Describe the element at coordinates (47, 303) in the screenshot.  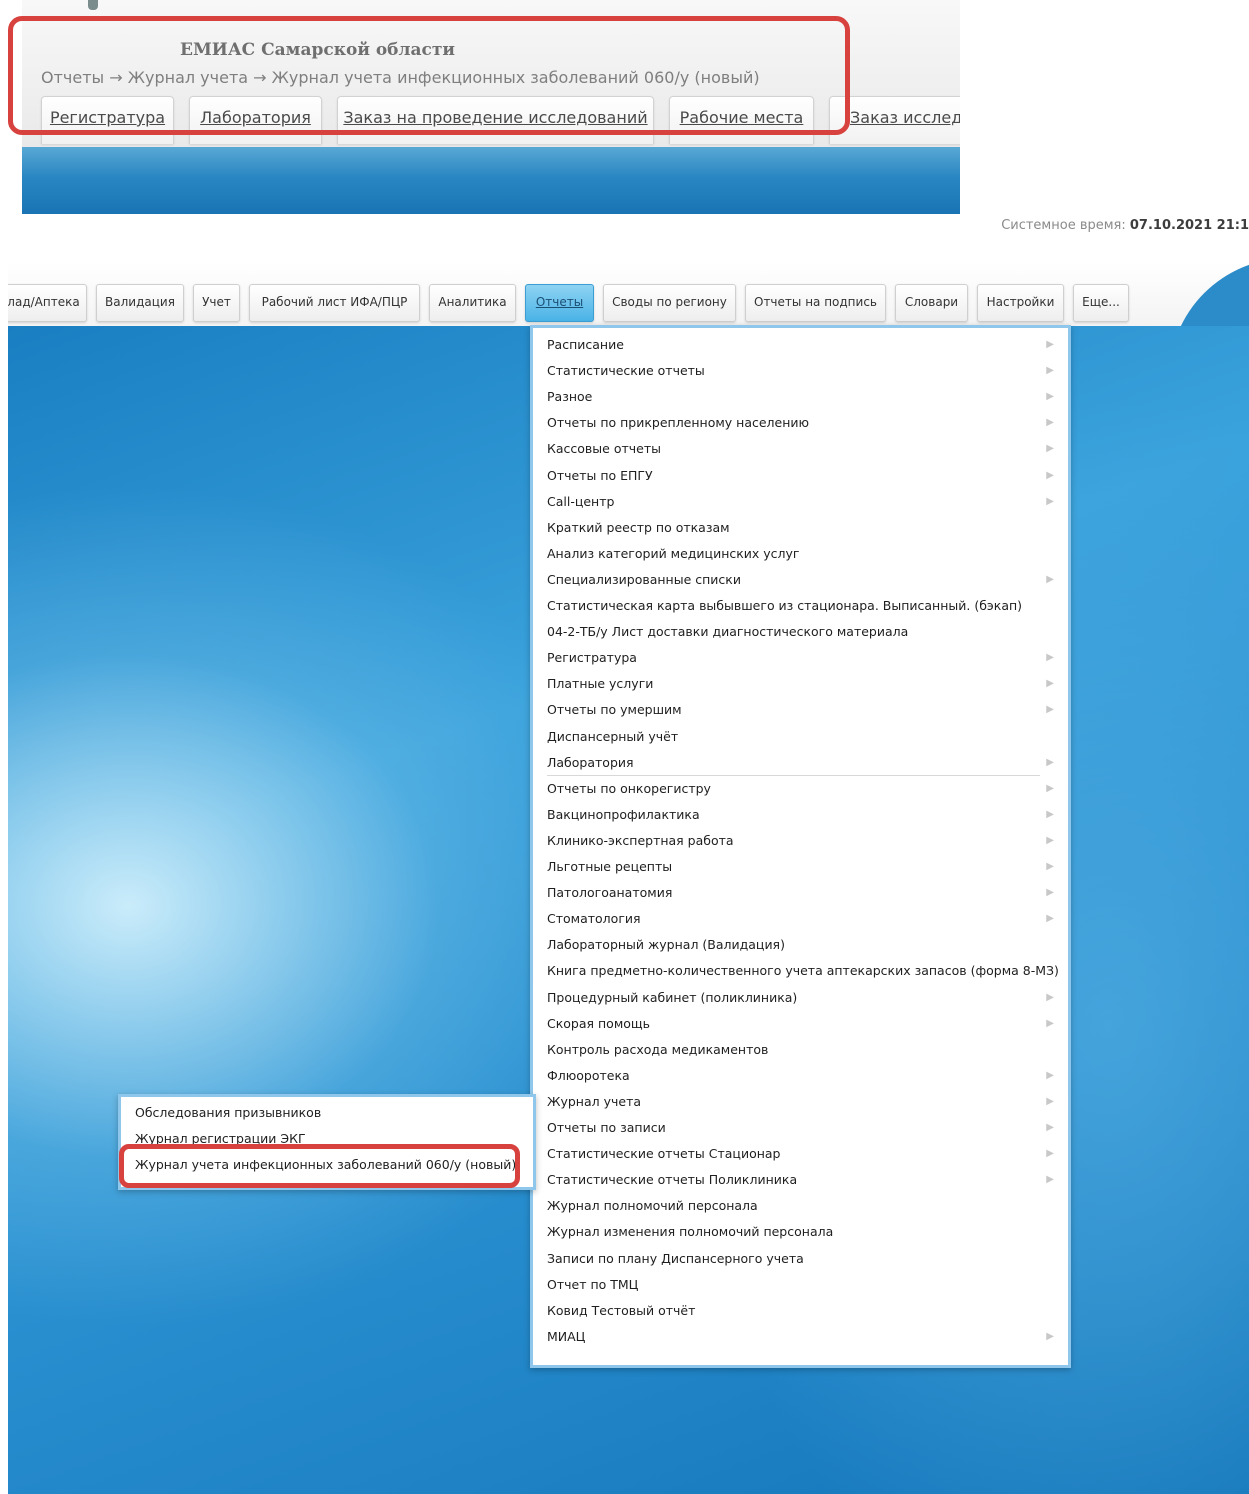
I see `tab-sklad-apteka: лад/Аптека` at that location.